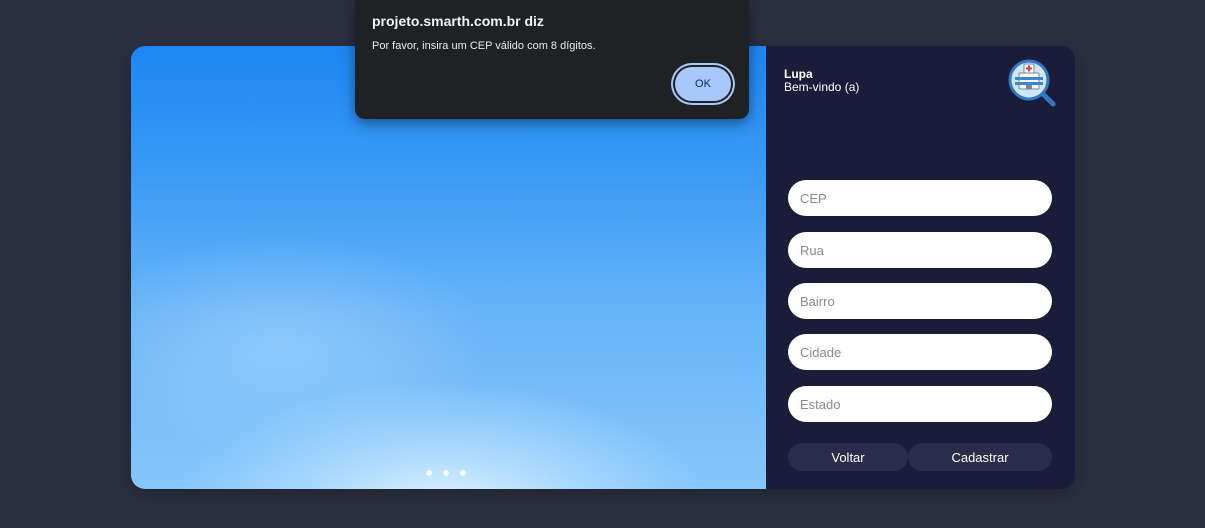 The width and height of the screenshot is (1205, 528). Describe the element at coordinates (920, 301) in the screenshot. I see `bairro-input` at that location.